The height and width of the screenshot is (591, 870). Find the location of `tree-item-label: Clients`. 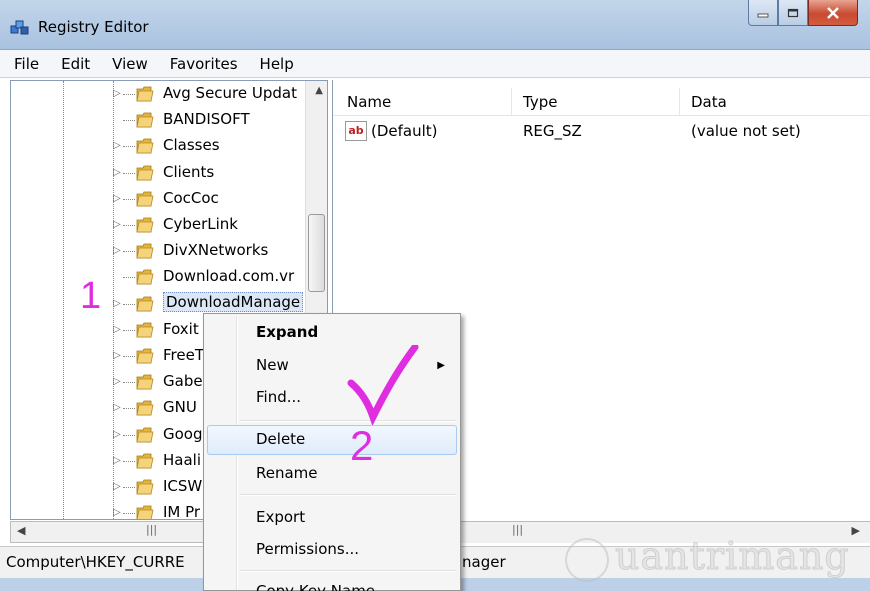

tree-item-label: Clients is located at coordinates (189, 171).